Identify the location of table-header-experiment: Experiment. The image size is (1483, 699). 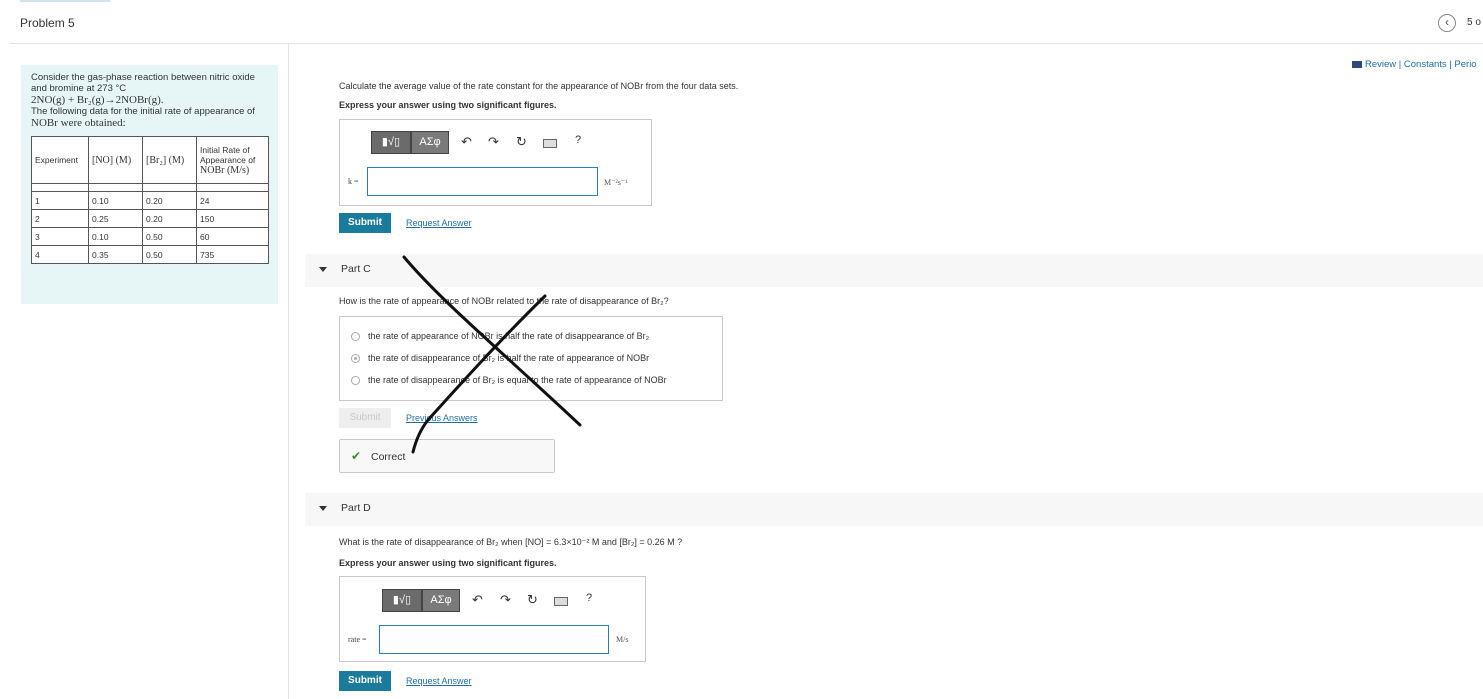
(60, 160).